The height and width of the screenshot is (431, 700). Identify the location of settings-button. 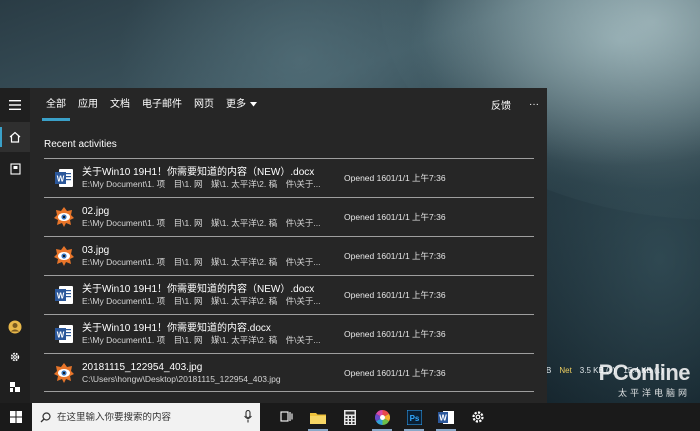
(15, 357).